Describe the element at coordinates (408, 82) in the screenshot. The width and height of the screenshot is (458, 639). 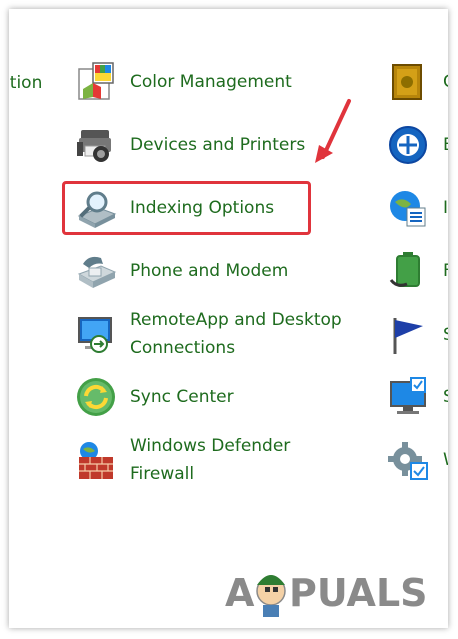
I see `credential-manager-icon` at that location.